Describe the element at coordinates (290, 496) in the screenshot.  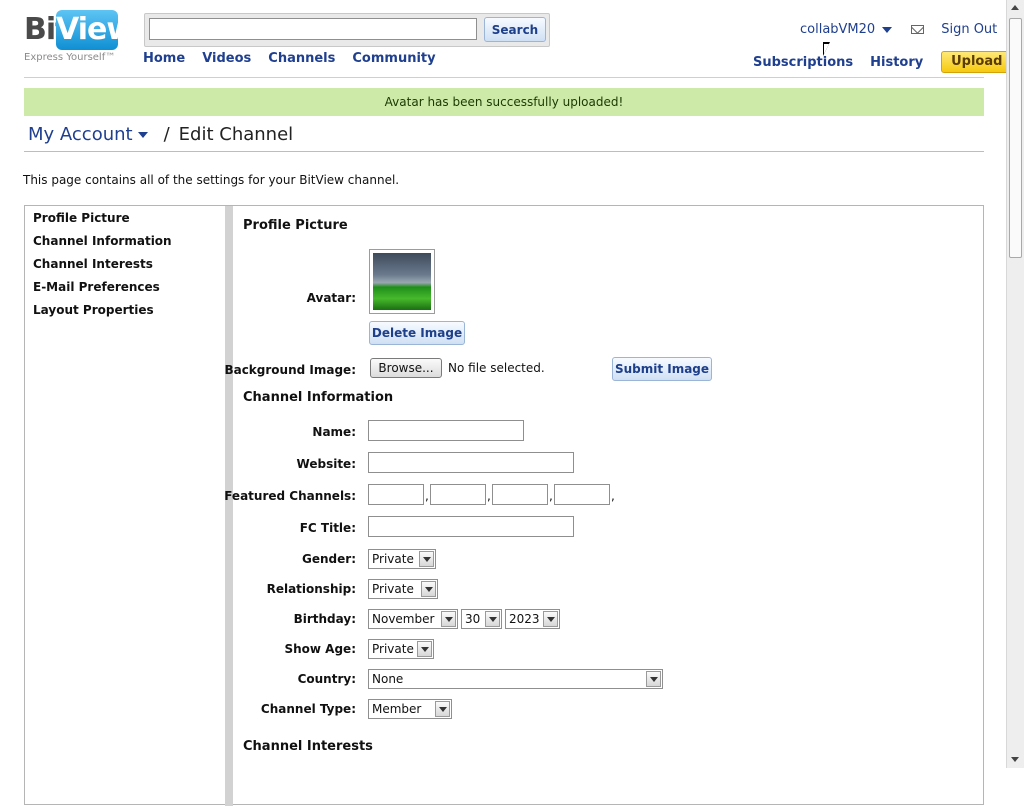
I see `featured-channels-label: Featured Channels:` at that location.